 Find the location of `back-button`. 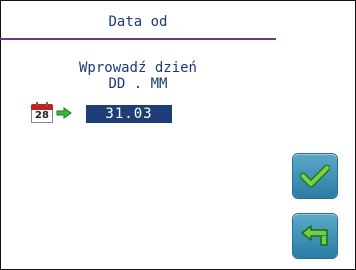

back-button is located at coordinates (315, 236).